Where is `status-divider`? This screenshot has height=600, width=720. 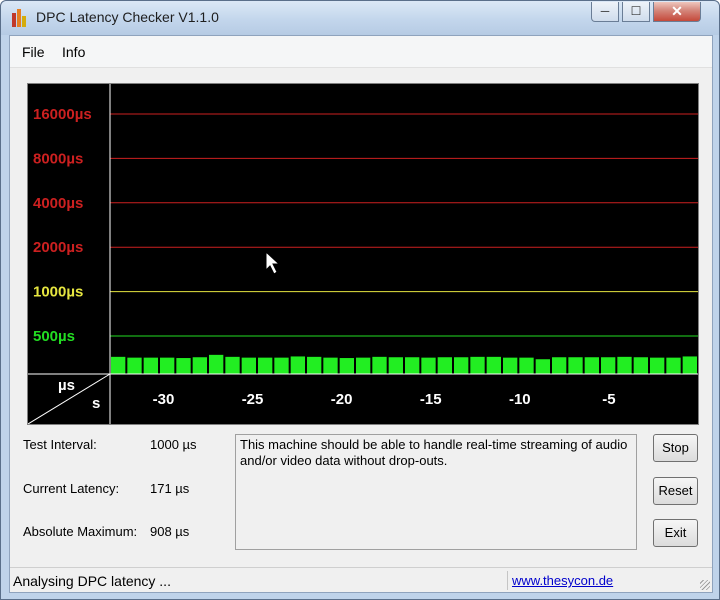
status-divider is located at coordinates (507, 580).